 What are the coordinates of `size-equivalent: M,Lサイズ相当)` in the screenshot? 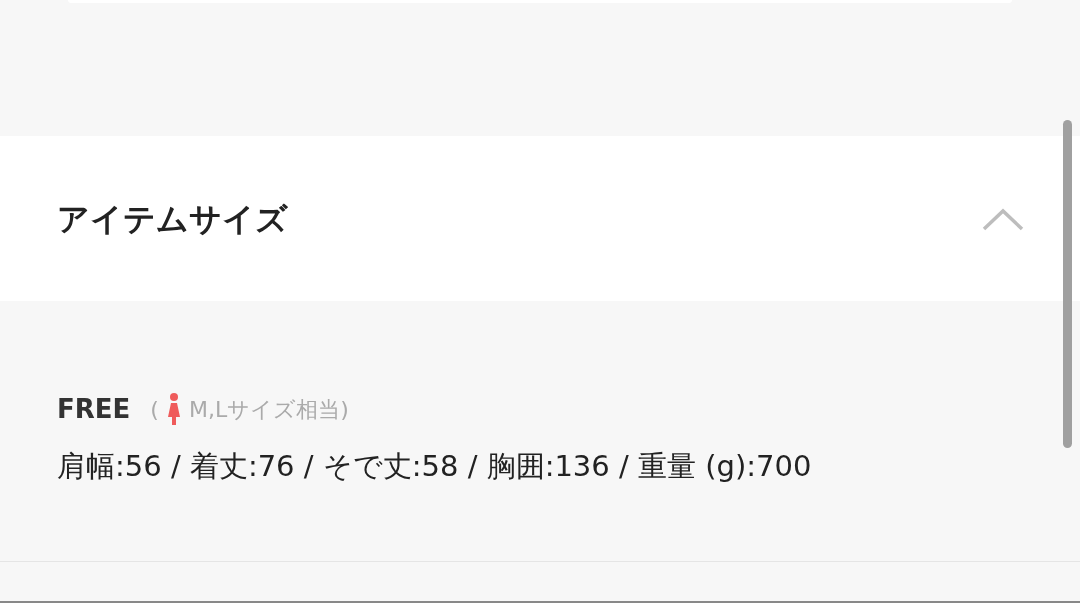 It's located at (268, 409).